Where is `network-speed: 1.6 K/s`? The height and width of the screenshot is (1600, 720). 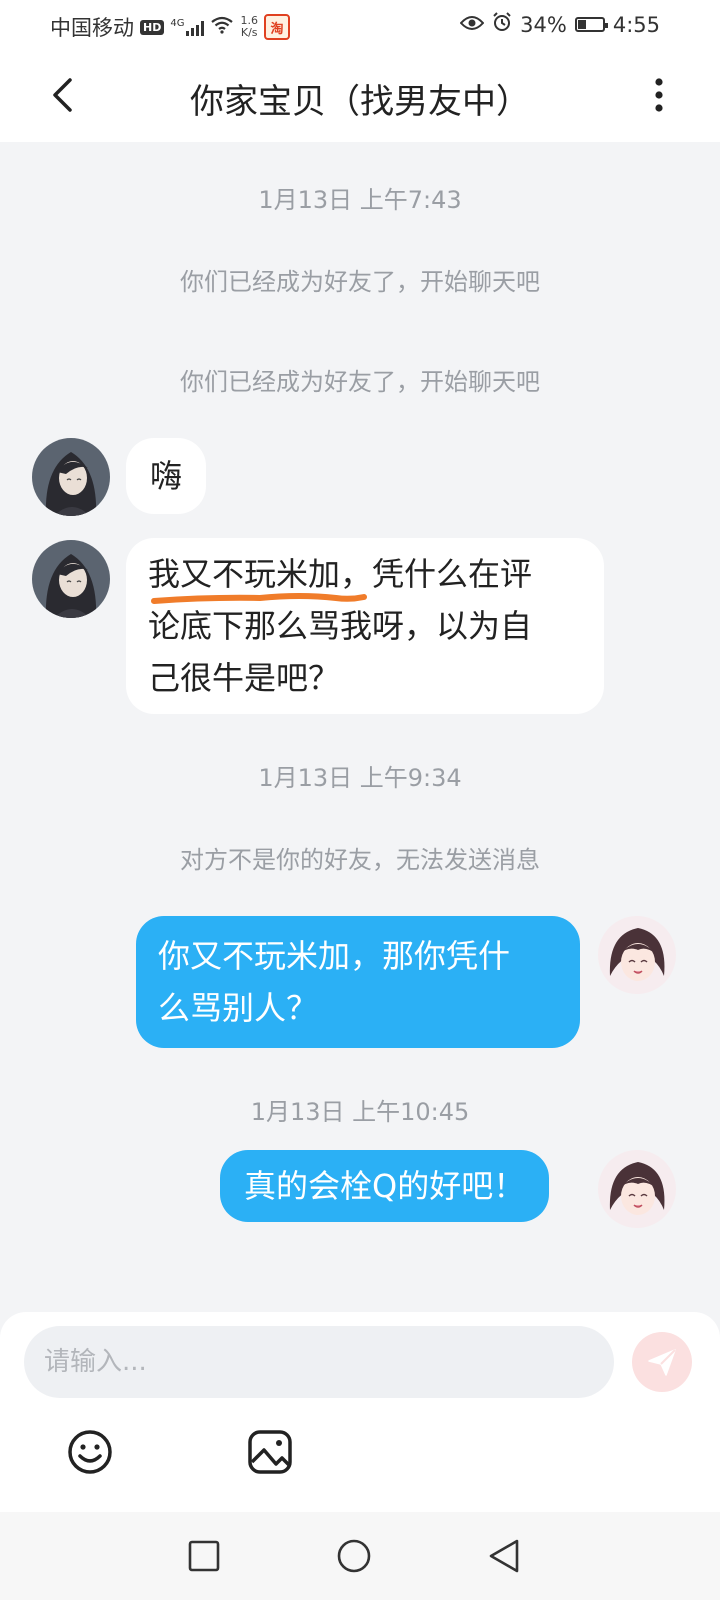 network-speed: 1.6 K/s is located at coordinates (249, 27).